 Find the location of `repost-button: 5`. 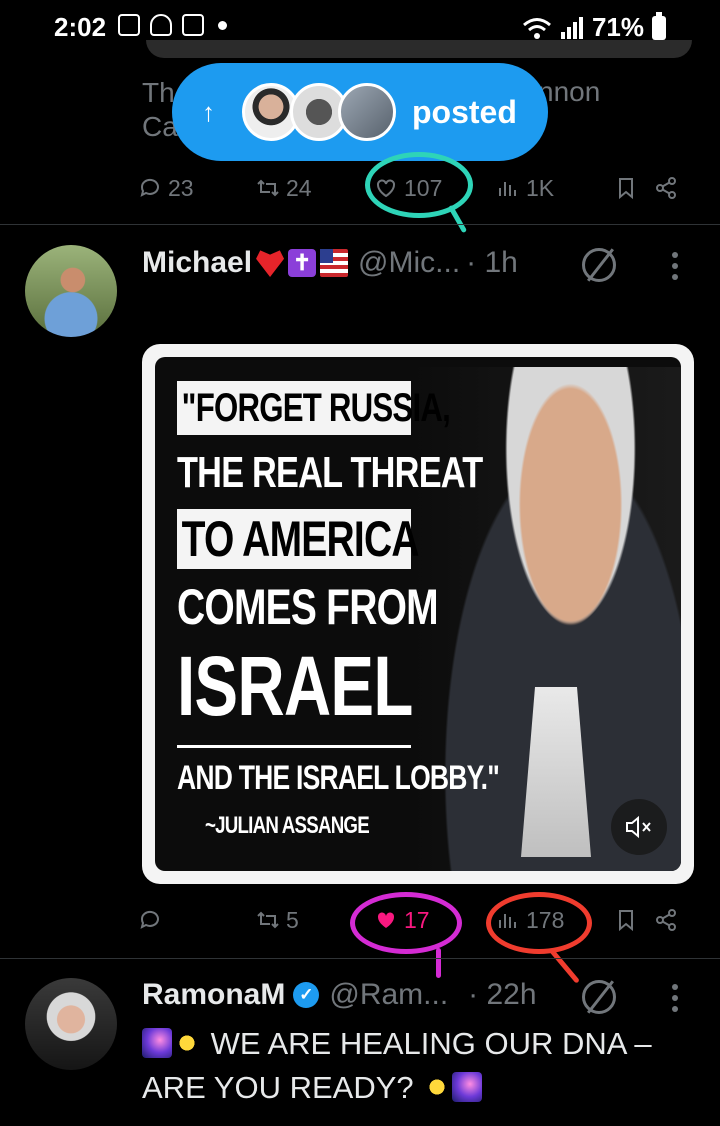

repost-button: 5 is located at coordinates (277, 920).